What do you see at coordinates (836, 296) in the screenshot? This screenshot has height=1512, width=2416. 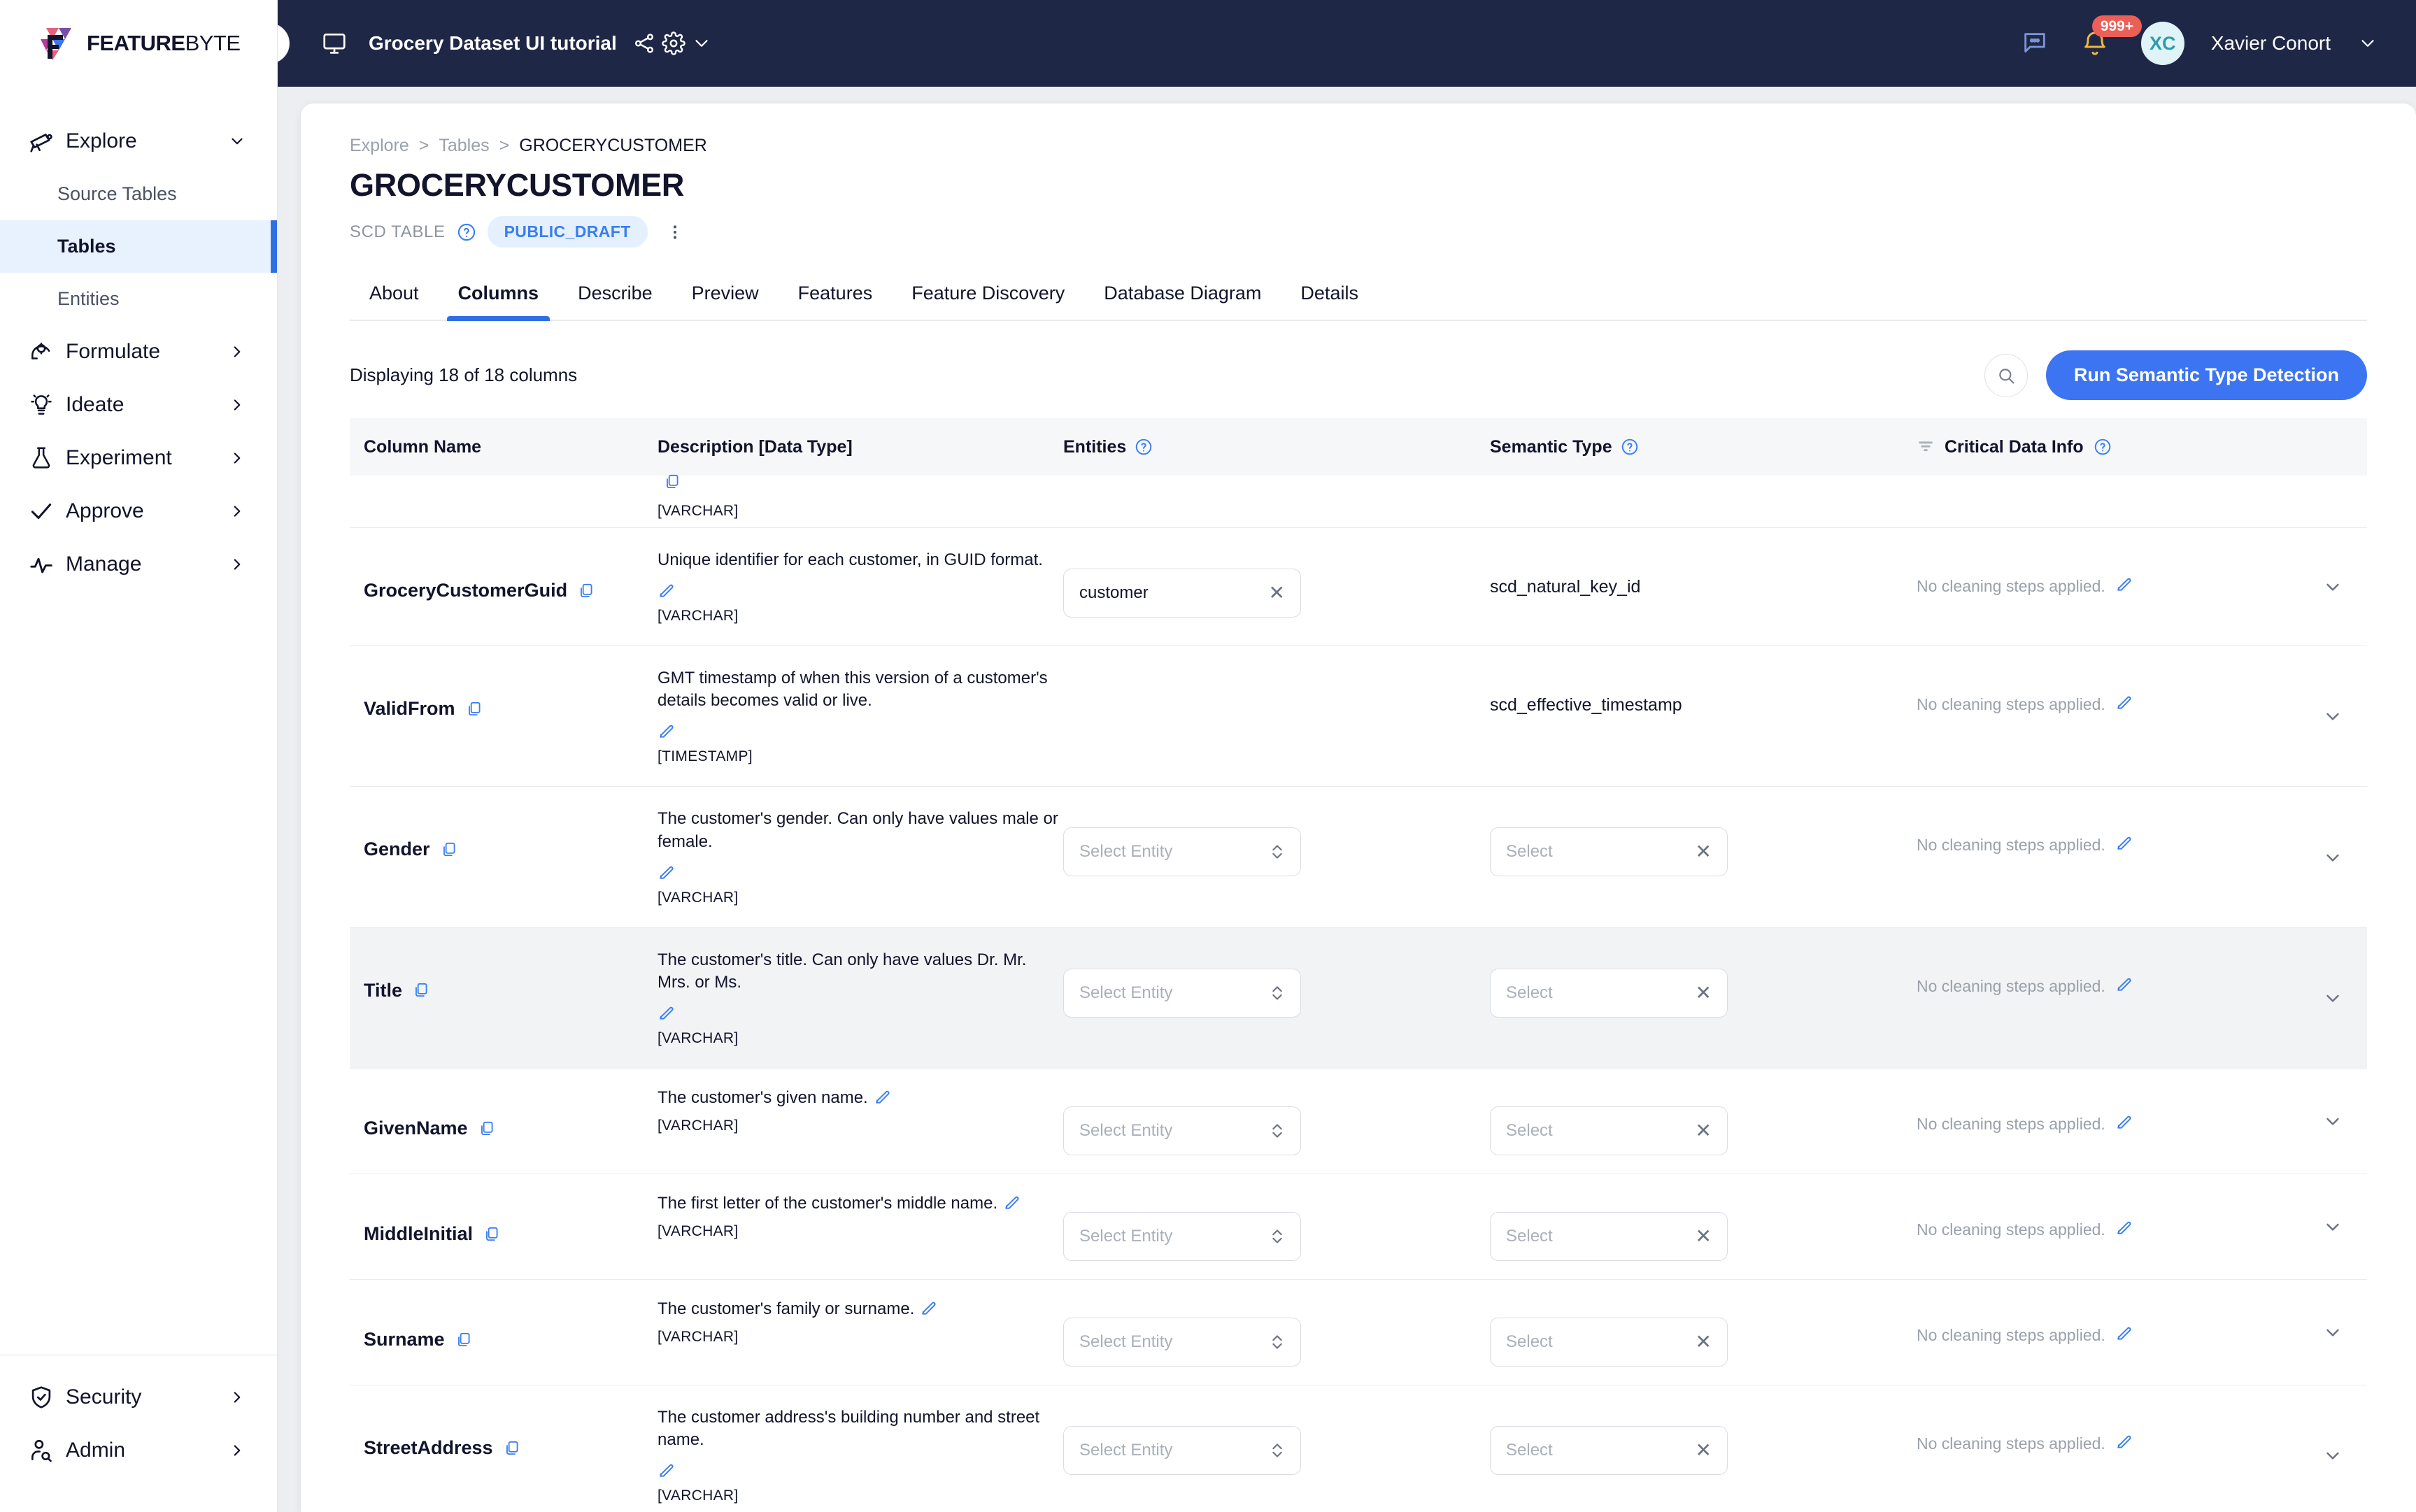 I see `tab-features: Features` at bounding box center [836, 296].